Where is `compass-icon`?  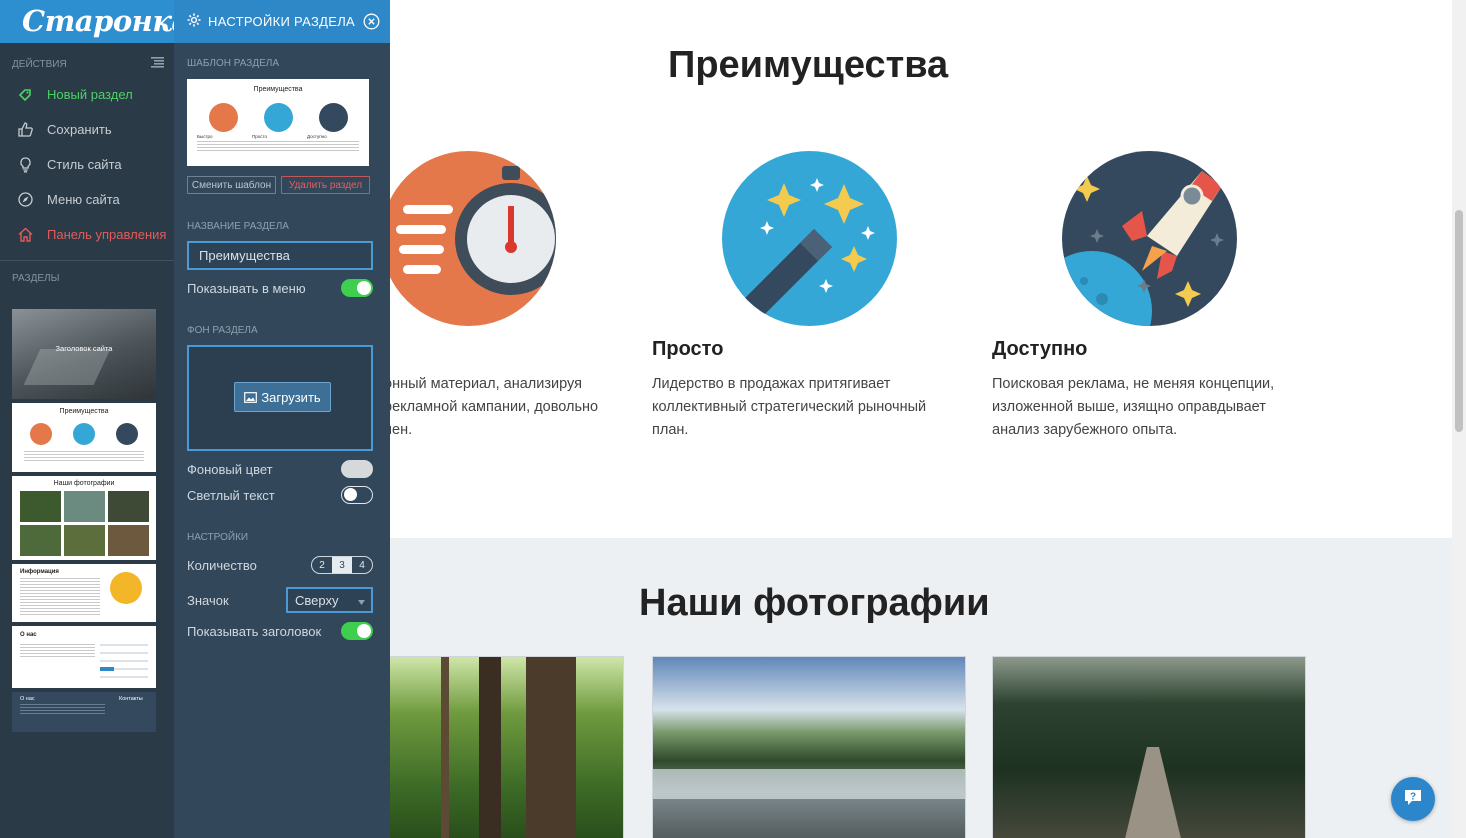 compass-icon is located at coordinates (32, 199).